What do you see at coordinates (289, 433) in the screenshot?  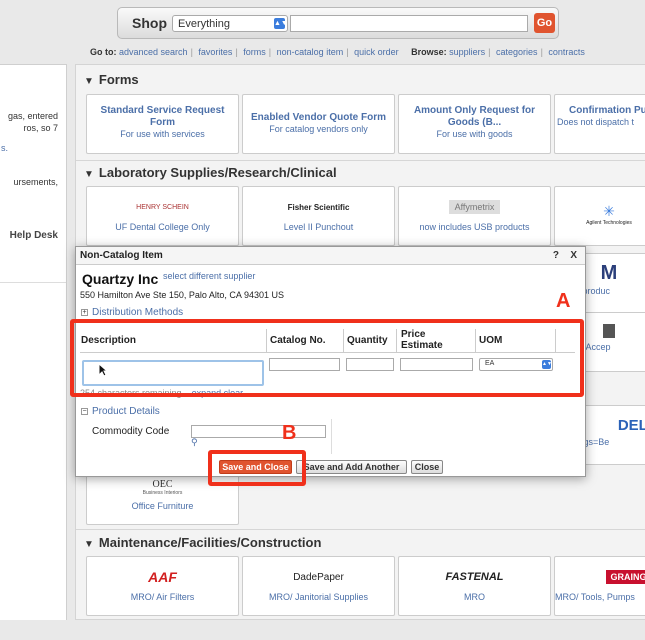 I see `annotation-label-b: B` at bounding box center [289, 433].